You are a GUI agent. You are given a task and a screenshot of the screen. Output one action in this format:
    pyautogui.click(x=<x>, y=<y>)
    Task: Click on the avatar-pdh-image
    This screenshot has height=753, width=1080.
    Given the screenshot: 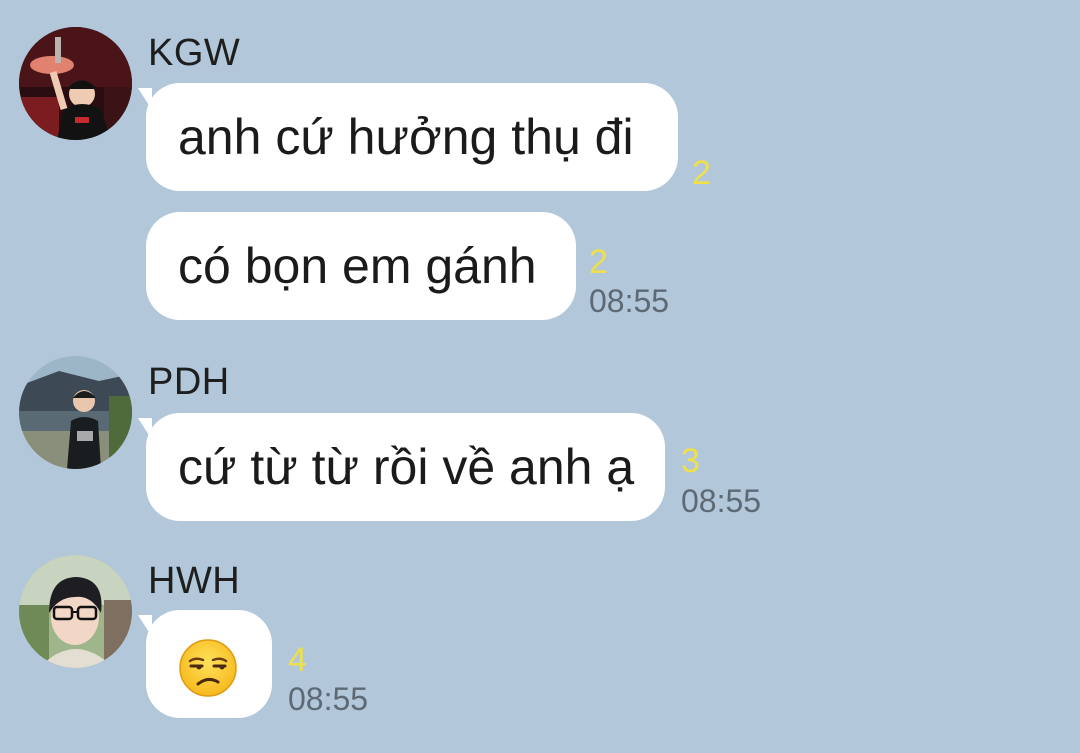 What is the action you would take?
    pyautogui.click(x=75, y=412)
    